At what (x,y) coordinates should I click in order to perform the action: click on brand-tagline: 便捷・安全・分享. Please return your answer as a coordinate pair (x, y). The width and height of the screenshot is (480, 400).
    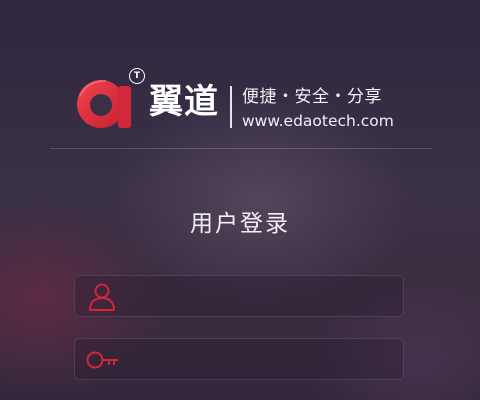
    Looking at the image, I should click on (312, 97).